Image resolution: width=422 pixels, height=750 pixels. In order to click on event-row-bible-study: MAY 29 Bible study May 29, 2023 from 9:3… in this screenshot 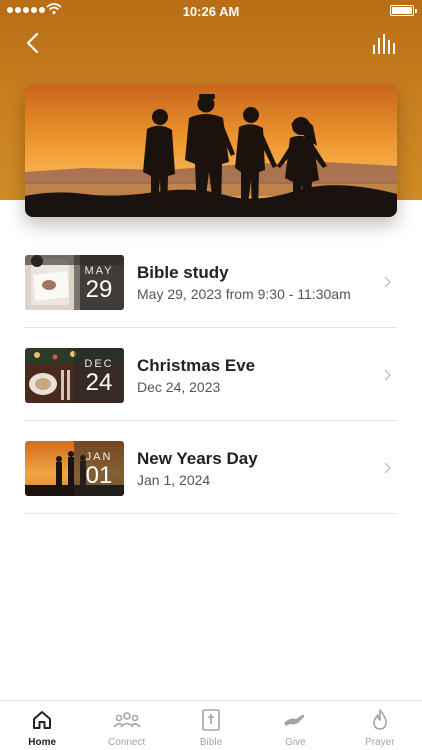, I will do `click(211, 281)`.